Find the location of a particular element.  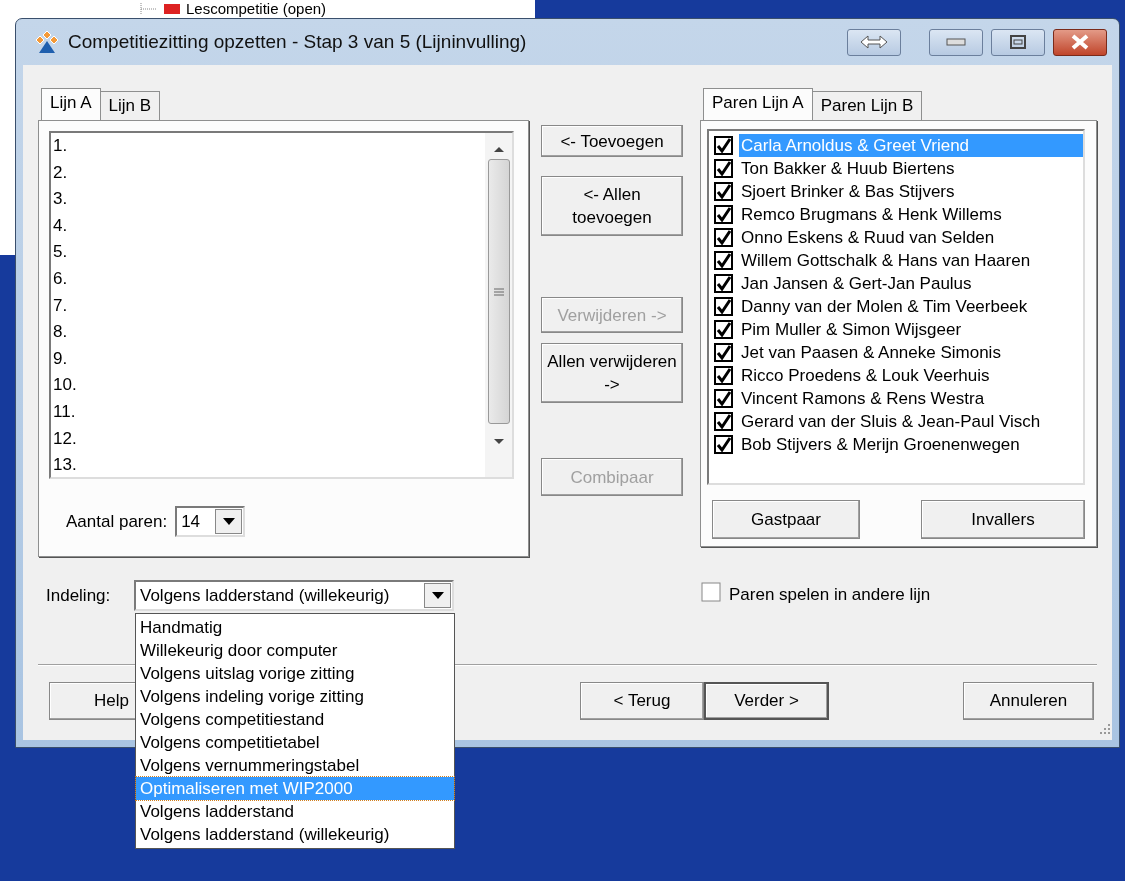

dropdown-option: Volgens ladderstand (willekeurig) is located at coordinates (295, 834).